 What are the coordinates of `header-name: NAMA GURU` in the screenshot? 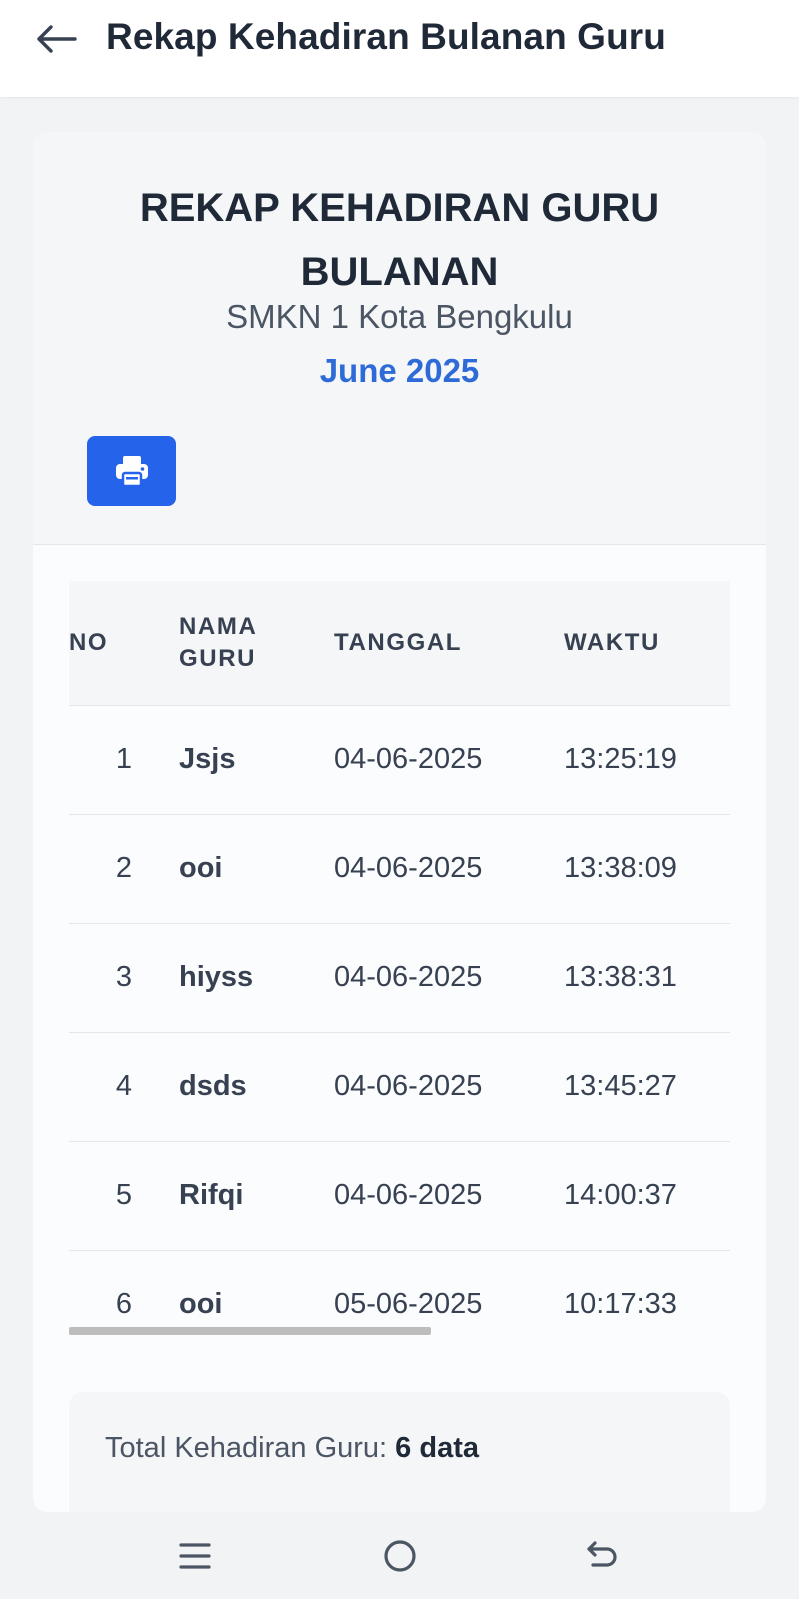 It's located at (256, 643).